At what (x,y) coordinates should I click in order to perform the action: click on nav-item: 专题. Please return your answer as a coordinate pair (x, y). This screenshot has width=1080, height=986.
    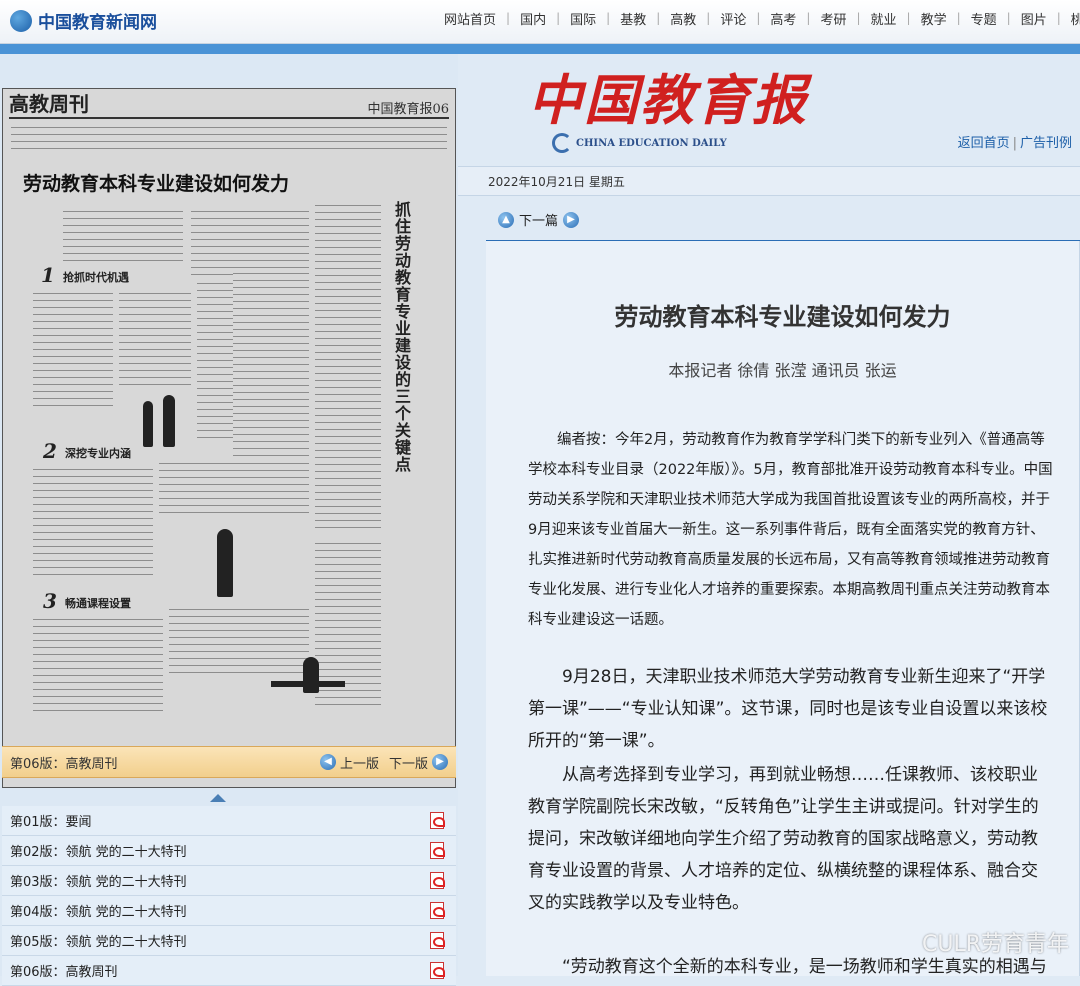
    Looking at the image, I should click on (984, 18).